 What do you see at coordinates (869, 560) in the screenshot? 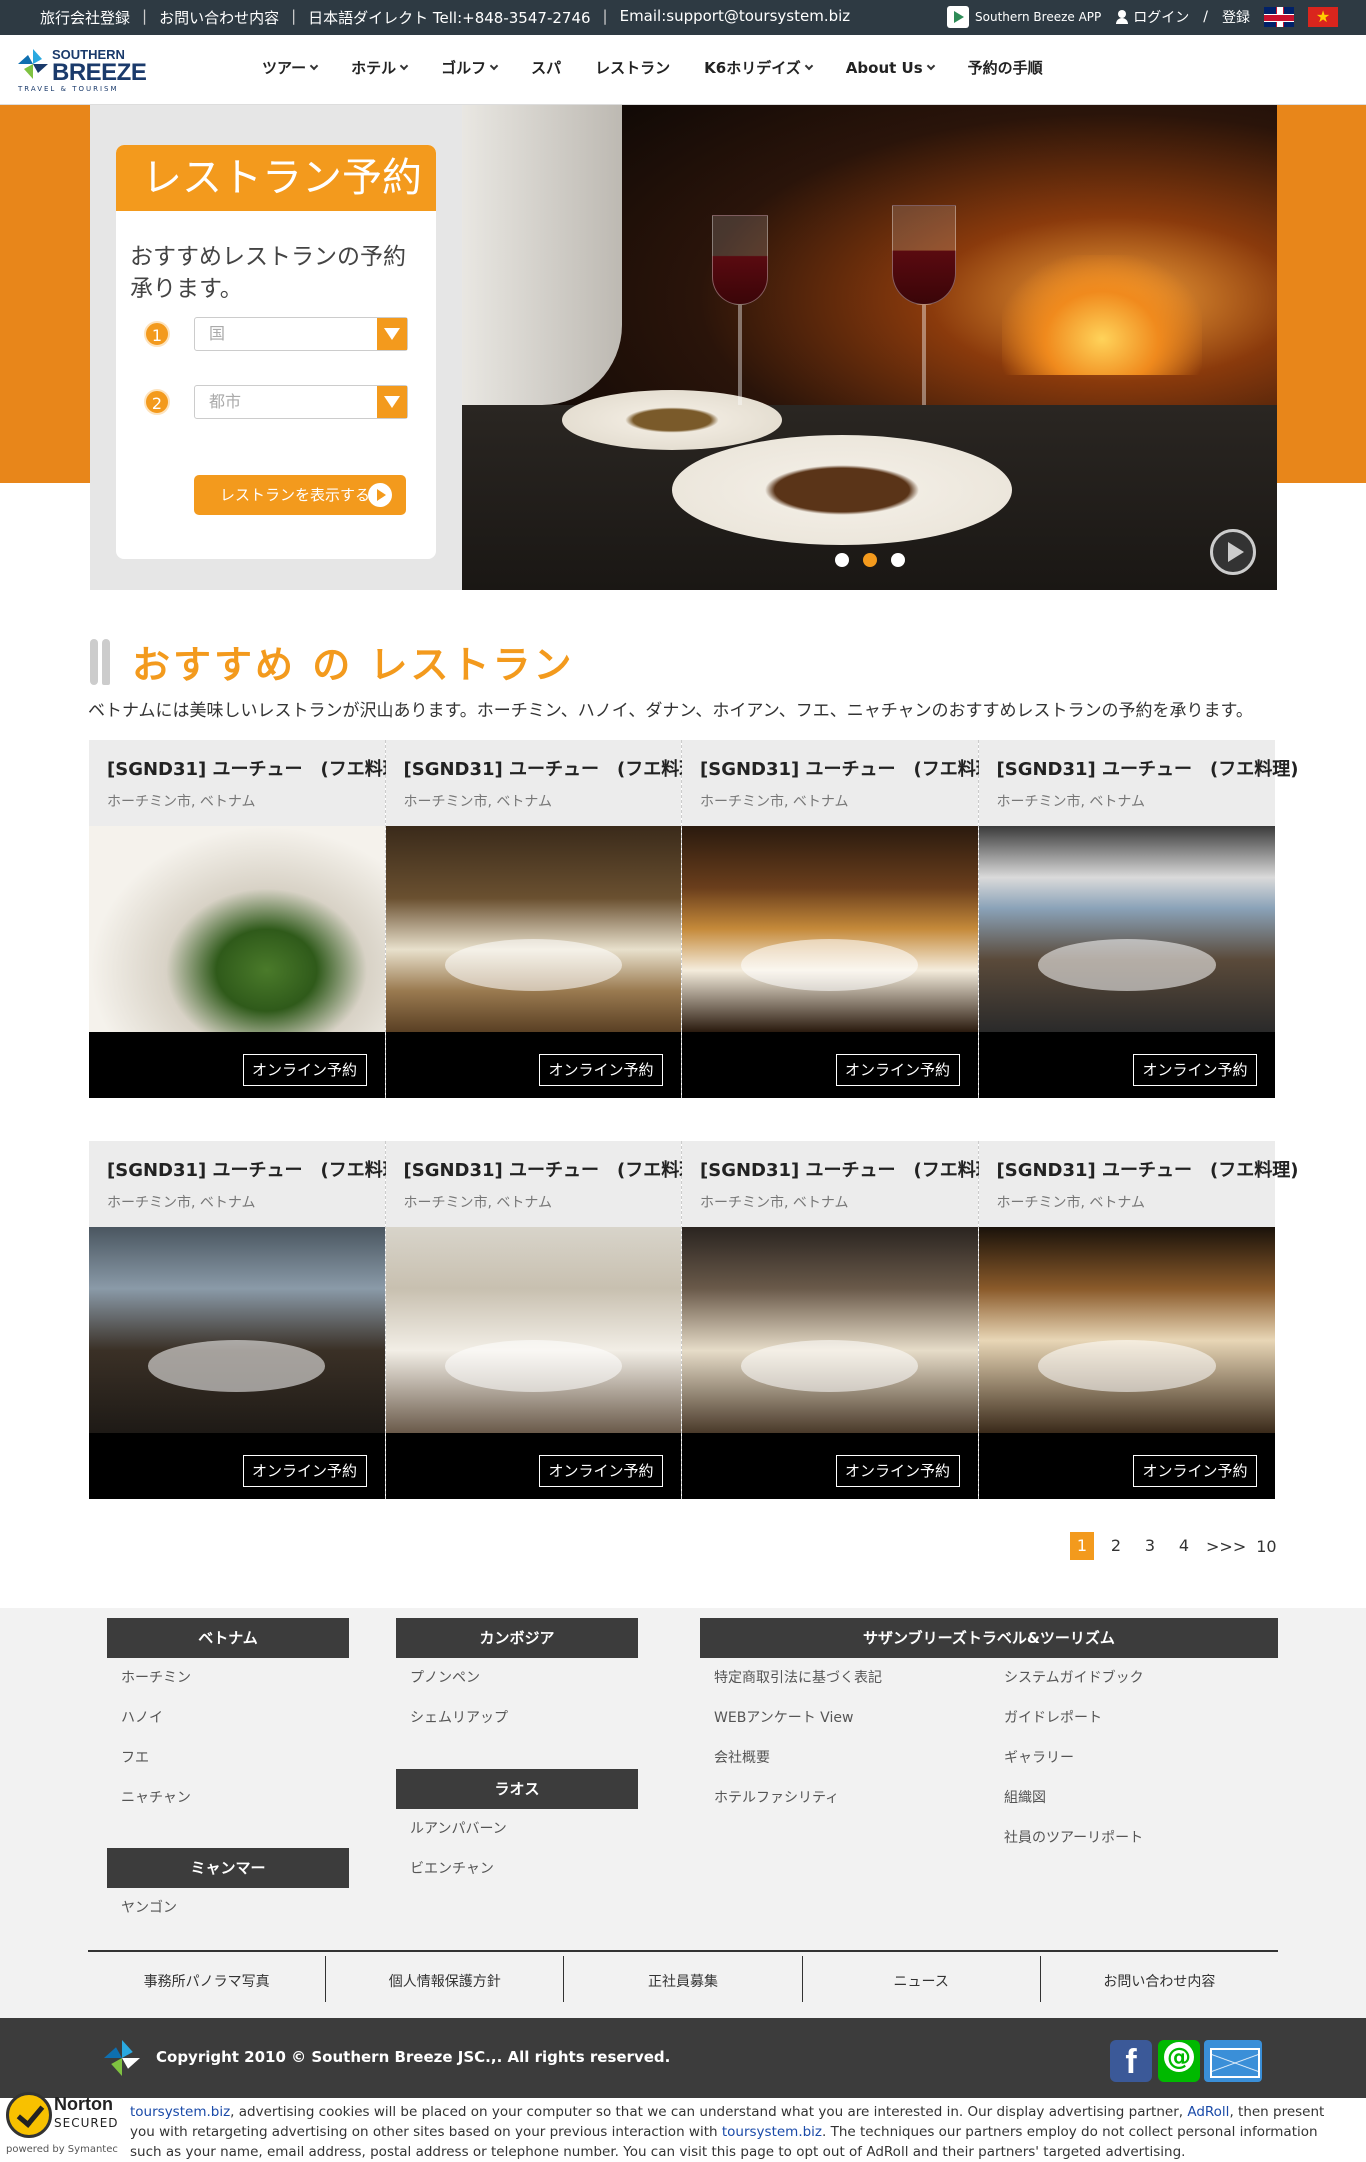
I see `slider-dot-active` at bounding box center [869, 560].